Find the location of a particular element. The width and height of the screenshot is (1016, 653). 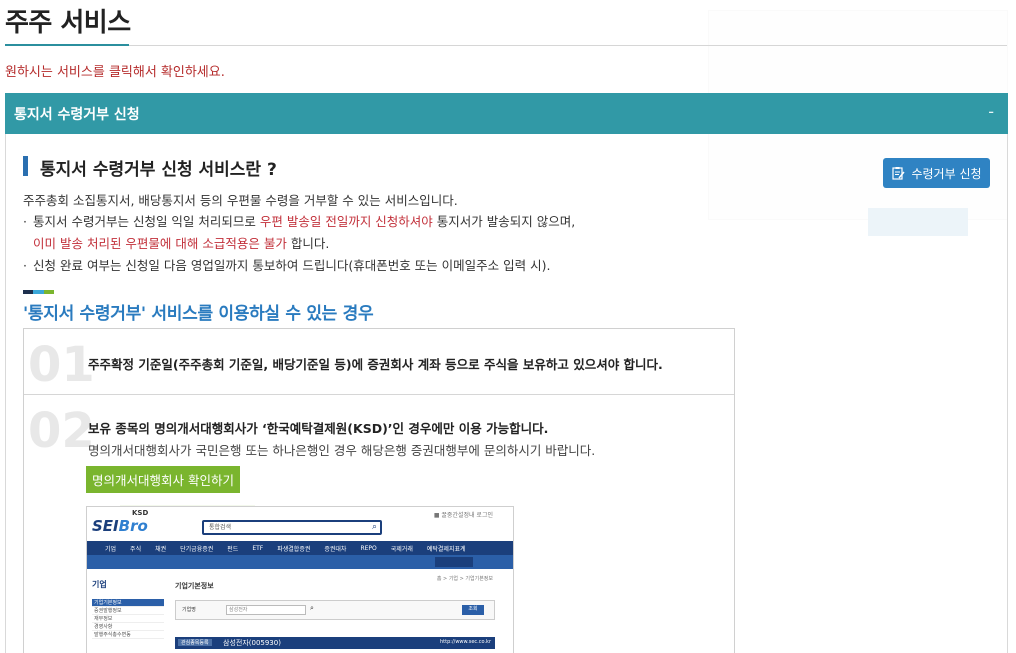

seibro-top-bar: SEIBro KSD 통합검색 ⌕ ■ 꿀중간설정내 로그인 is located at coordinates (300, 524).